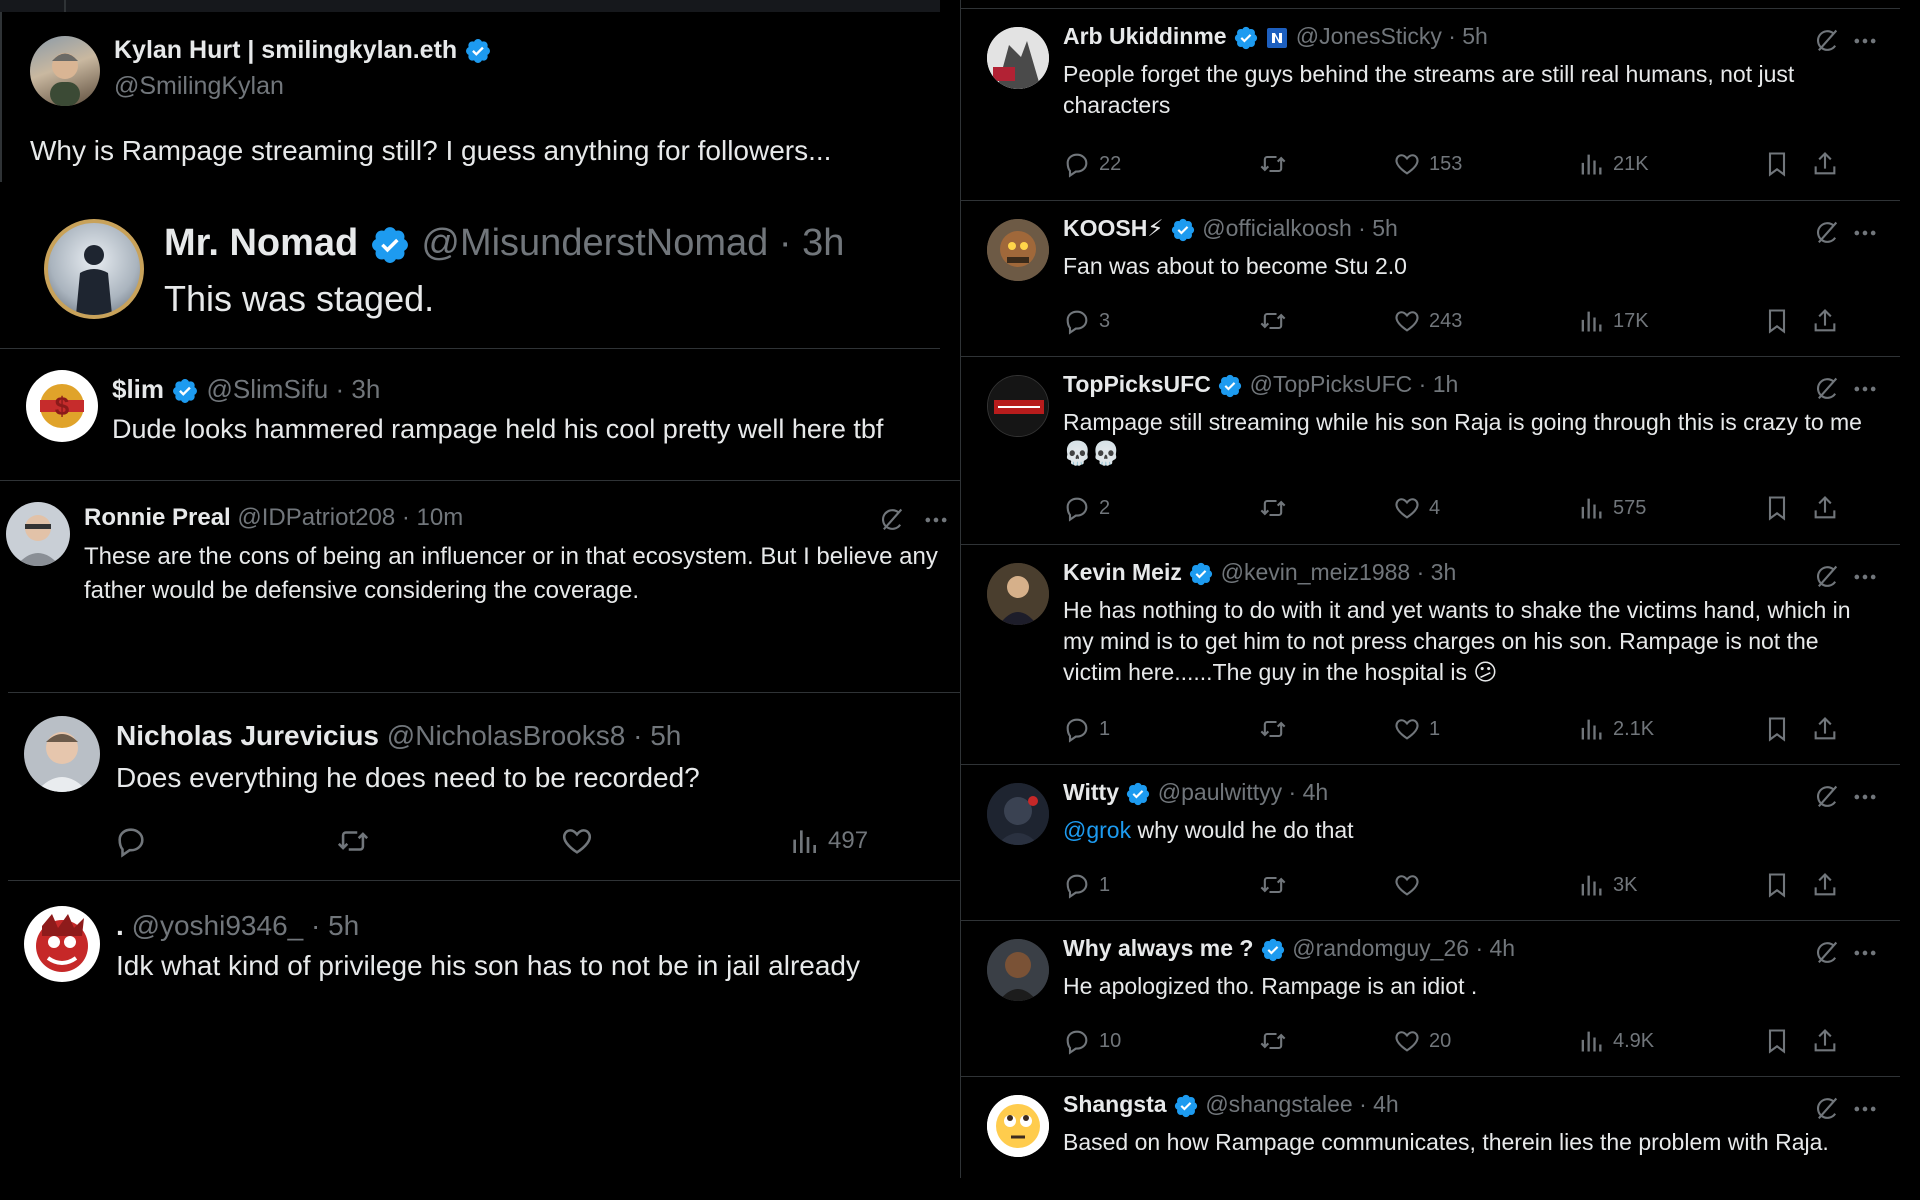  I want to click on like-button: 243, so click(1427, 321).